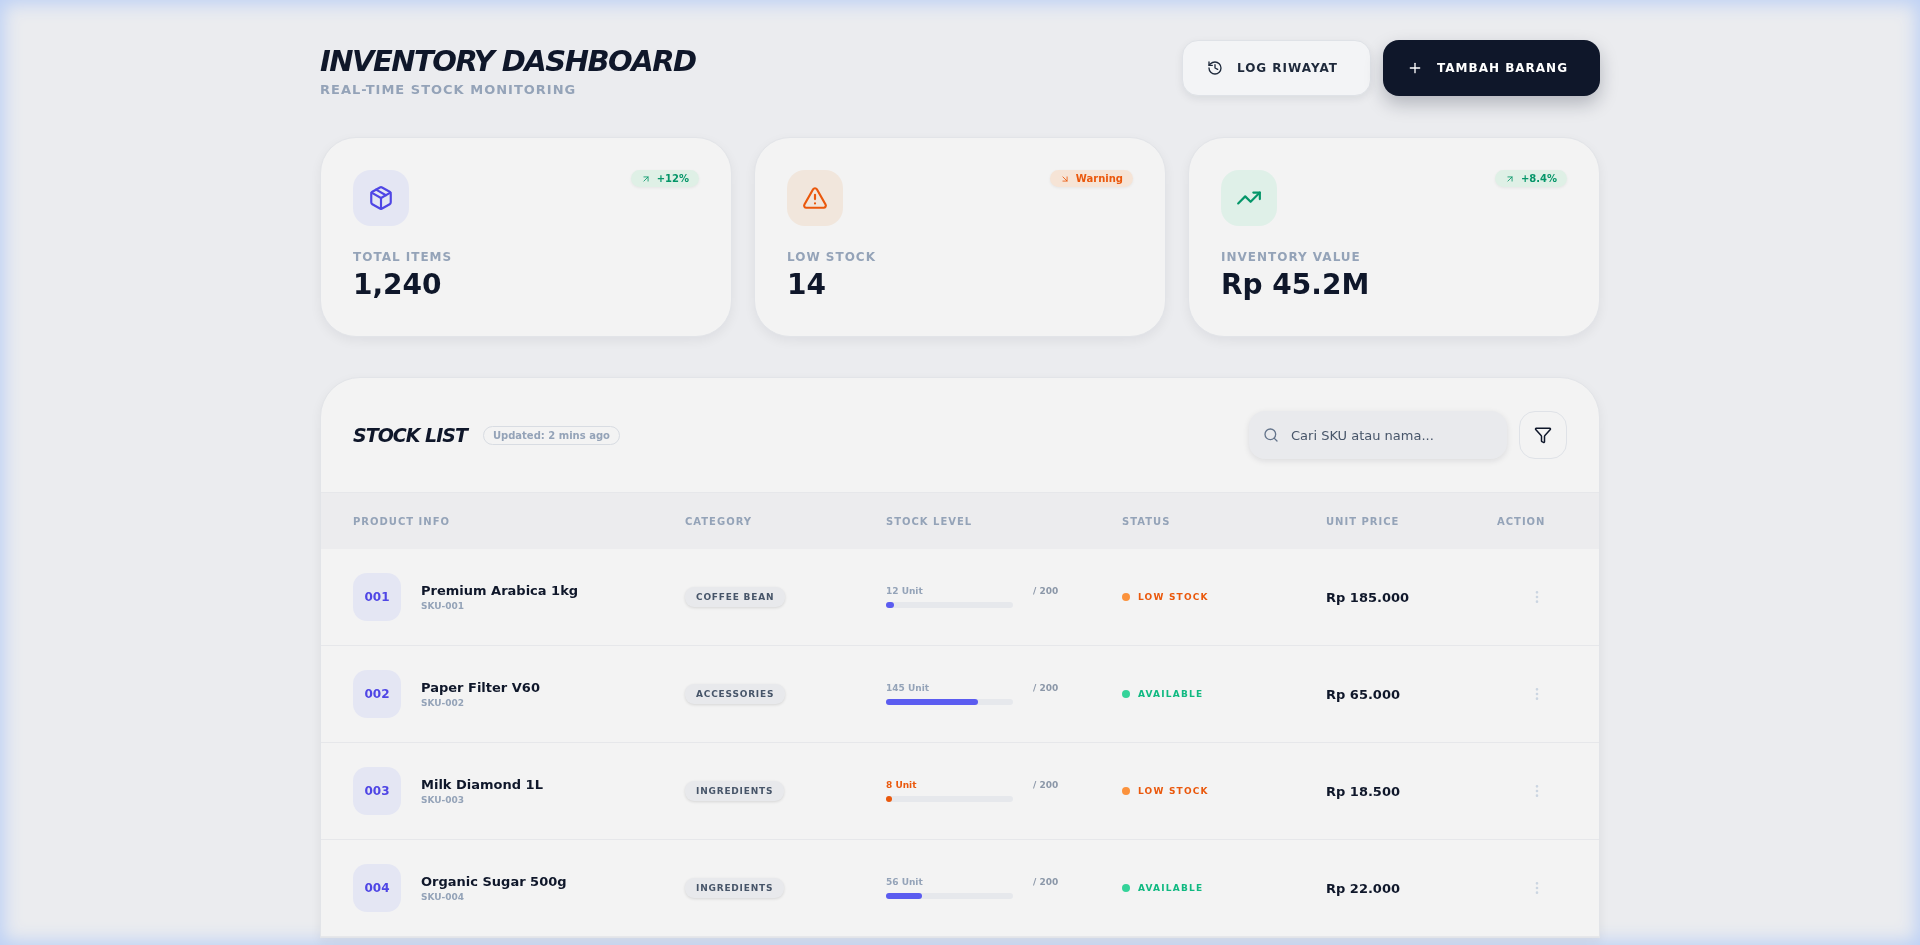 The width and height of the screenshot is (1920, 945). I want to click on product-sku: SKU-004, so click(443, 897).